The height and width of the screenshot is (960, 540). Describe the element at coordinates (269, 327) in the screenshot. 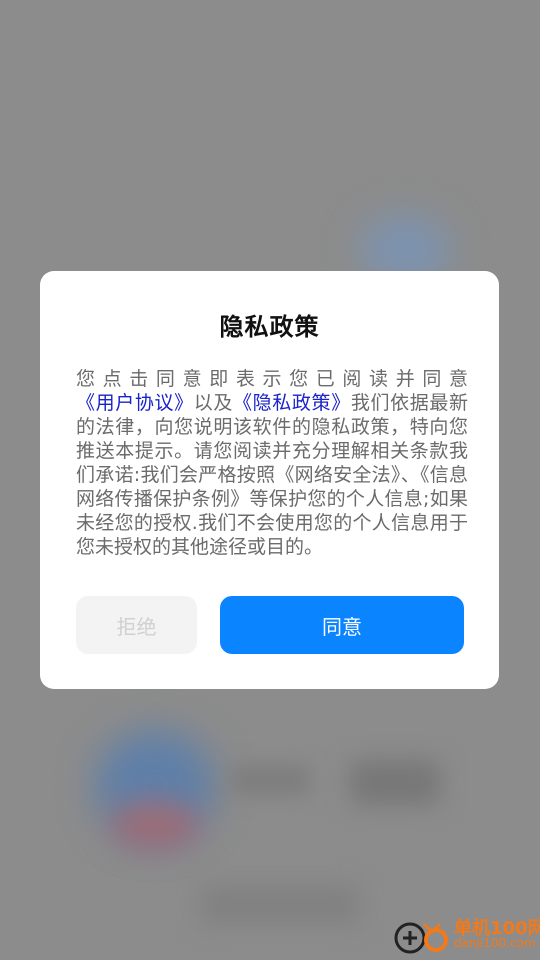

I see `dialog-title: 隐私政策` at that location.